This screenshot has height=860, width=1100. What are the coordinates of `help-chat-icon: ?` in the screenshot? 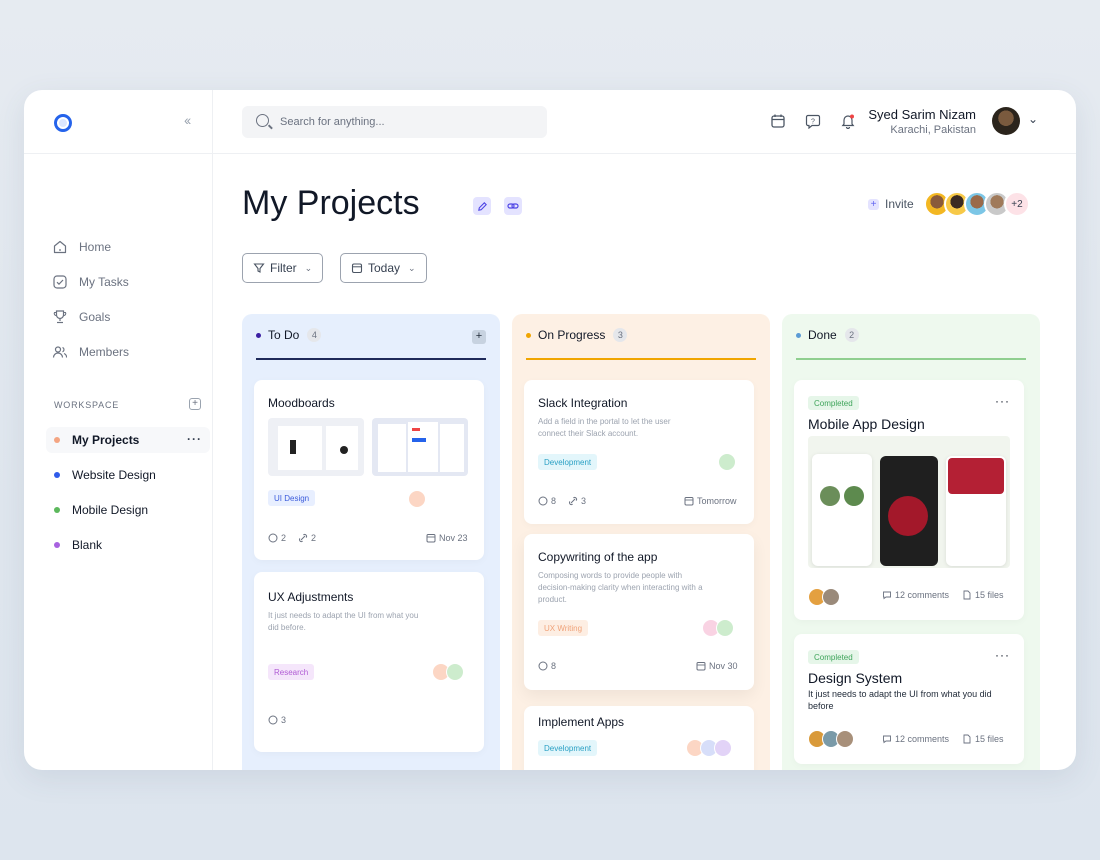 It's located at (813, 121).